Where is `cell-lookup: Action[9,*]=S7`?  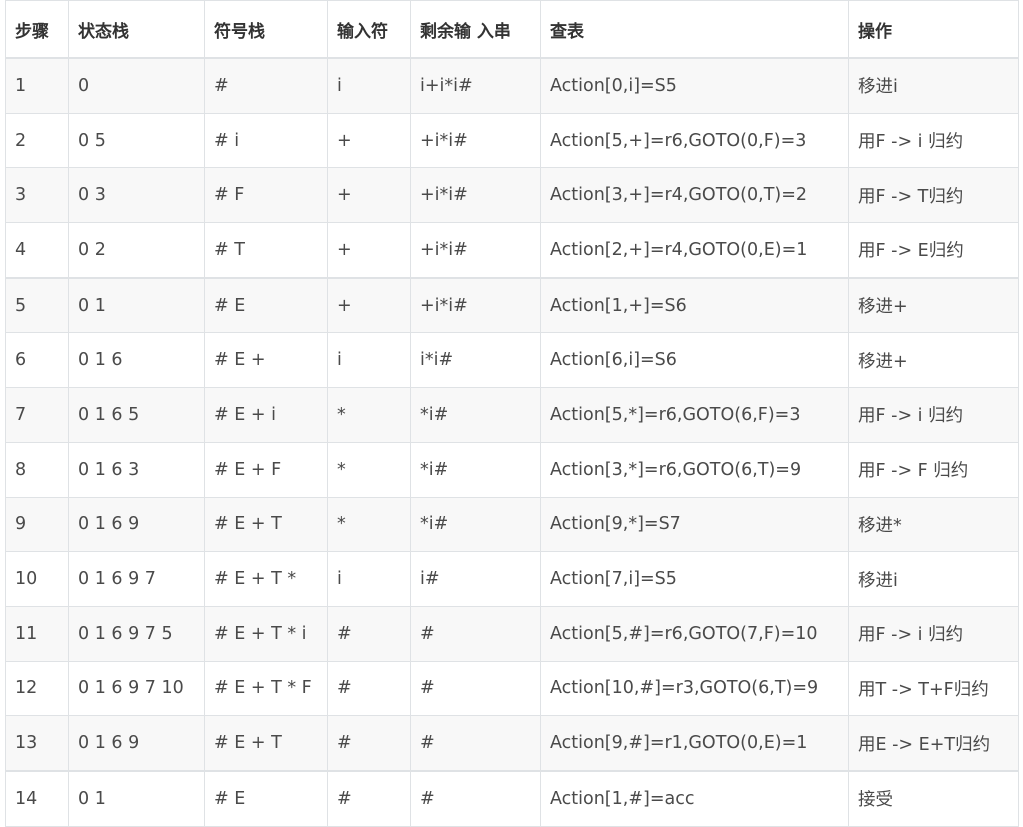
cell-lookup: Action[9,*]=S7 is located at coordinates (694, 524).